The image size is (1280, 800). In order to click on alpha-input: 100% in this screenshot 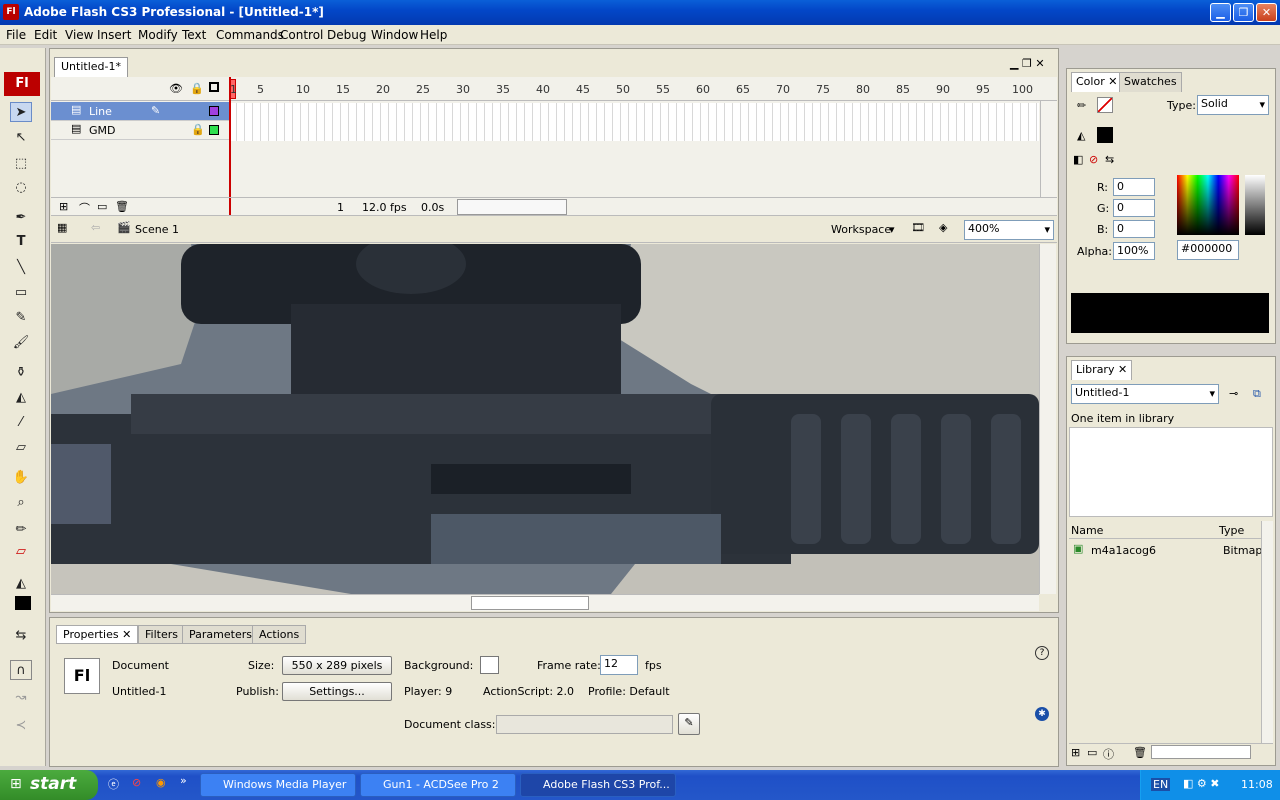, I will do `click(1134, 251)`.